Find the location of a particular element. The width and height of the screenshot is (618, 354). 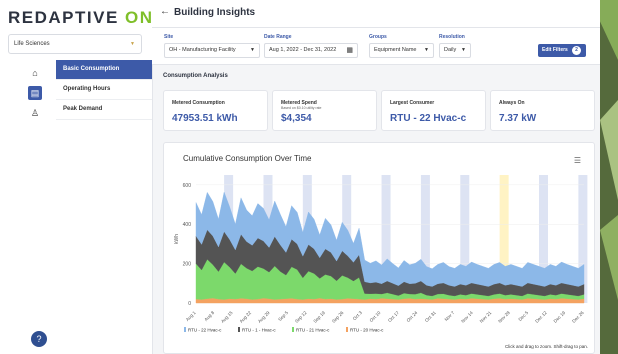

legend-label: RTU - 21 Hvac-c is located at coordinates (313, 330).